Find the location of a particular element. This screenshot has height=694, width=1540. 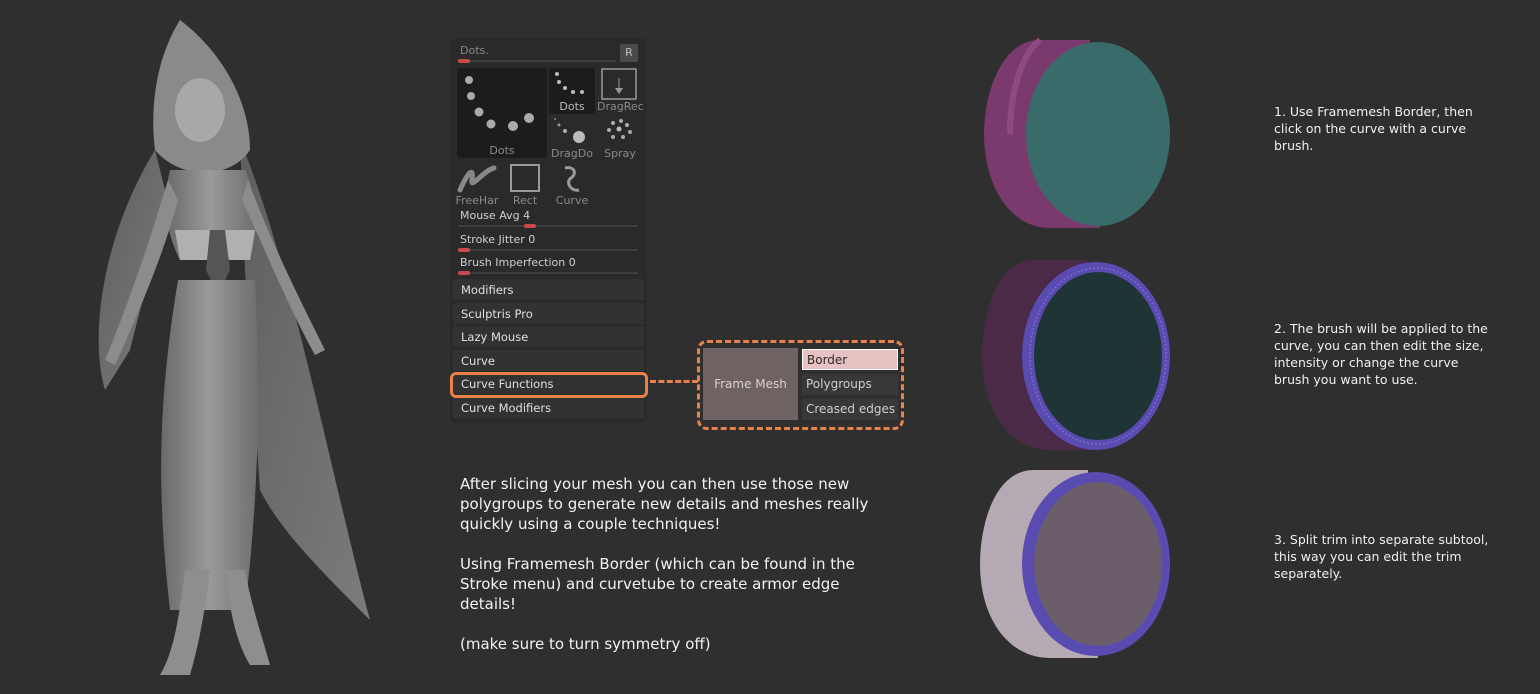

brush-freehand: FreeHar is located at coordinates (477, 185).